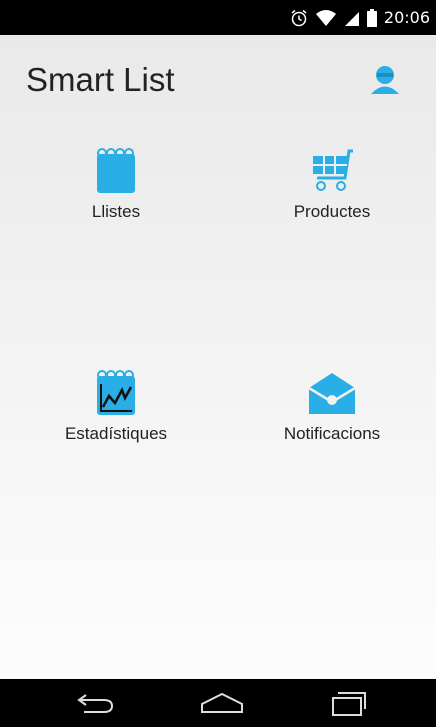  Describe the element at coordinates (116, 393) in the screenshot. I see `stats-chart-icon` at that location.